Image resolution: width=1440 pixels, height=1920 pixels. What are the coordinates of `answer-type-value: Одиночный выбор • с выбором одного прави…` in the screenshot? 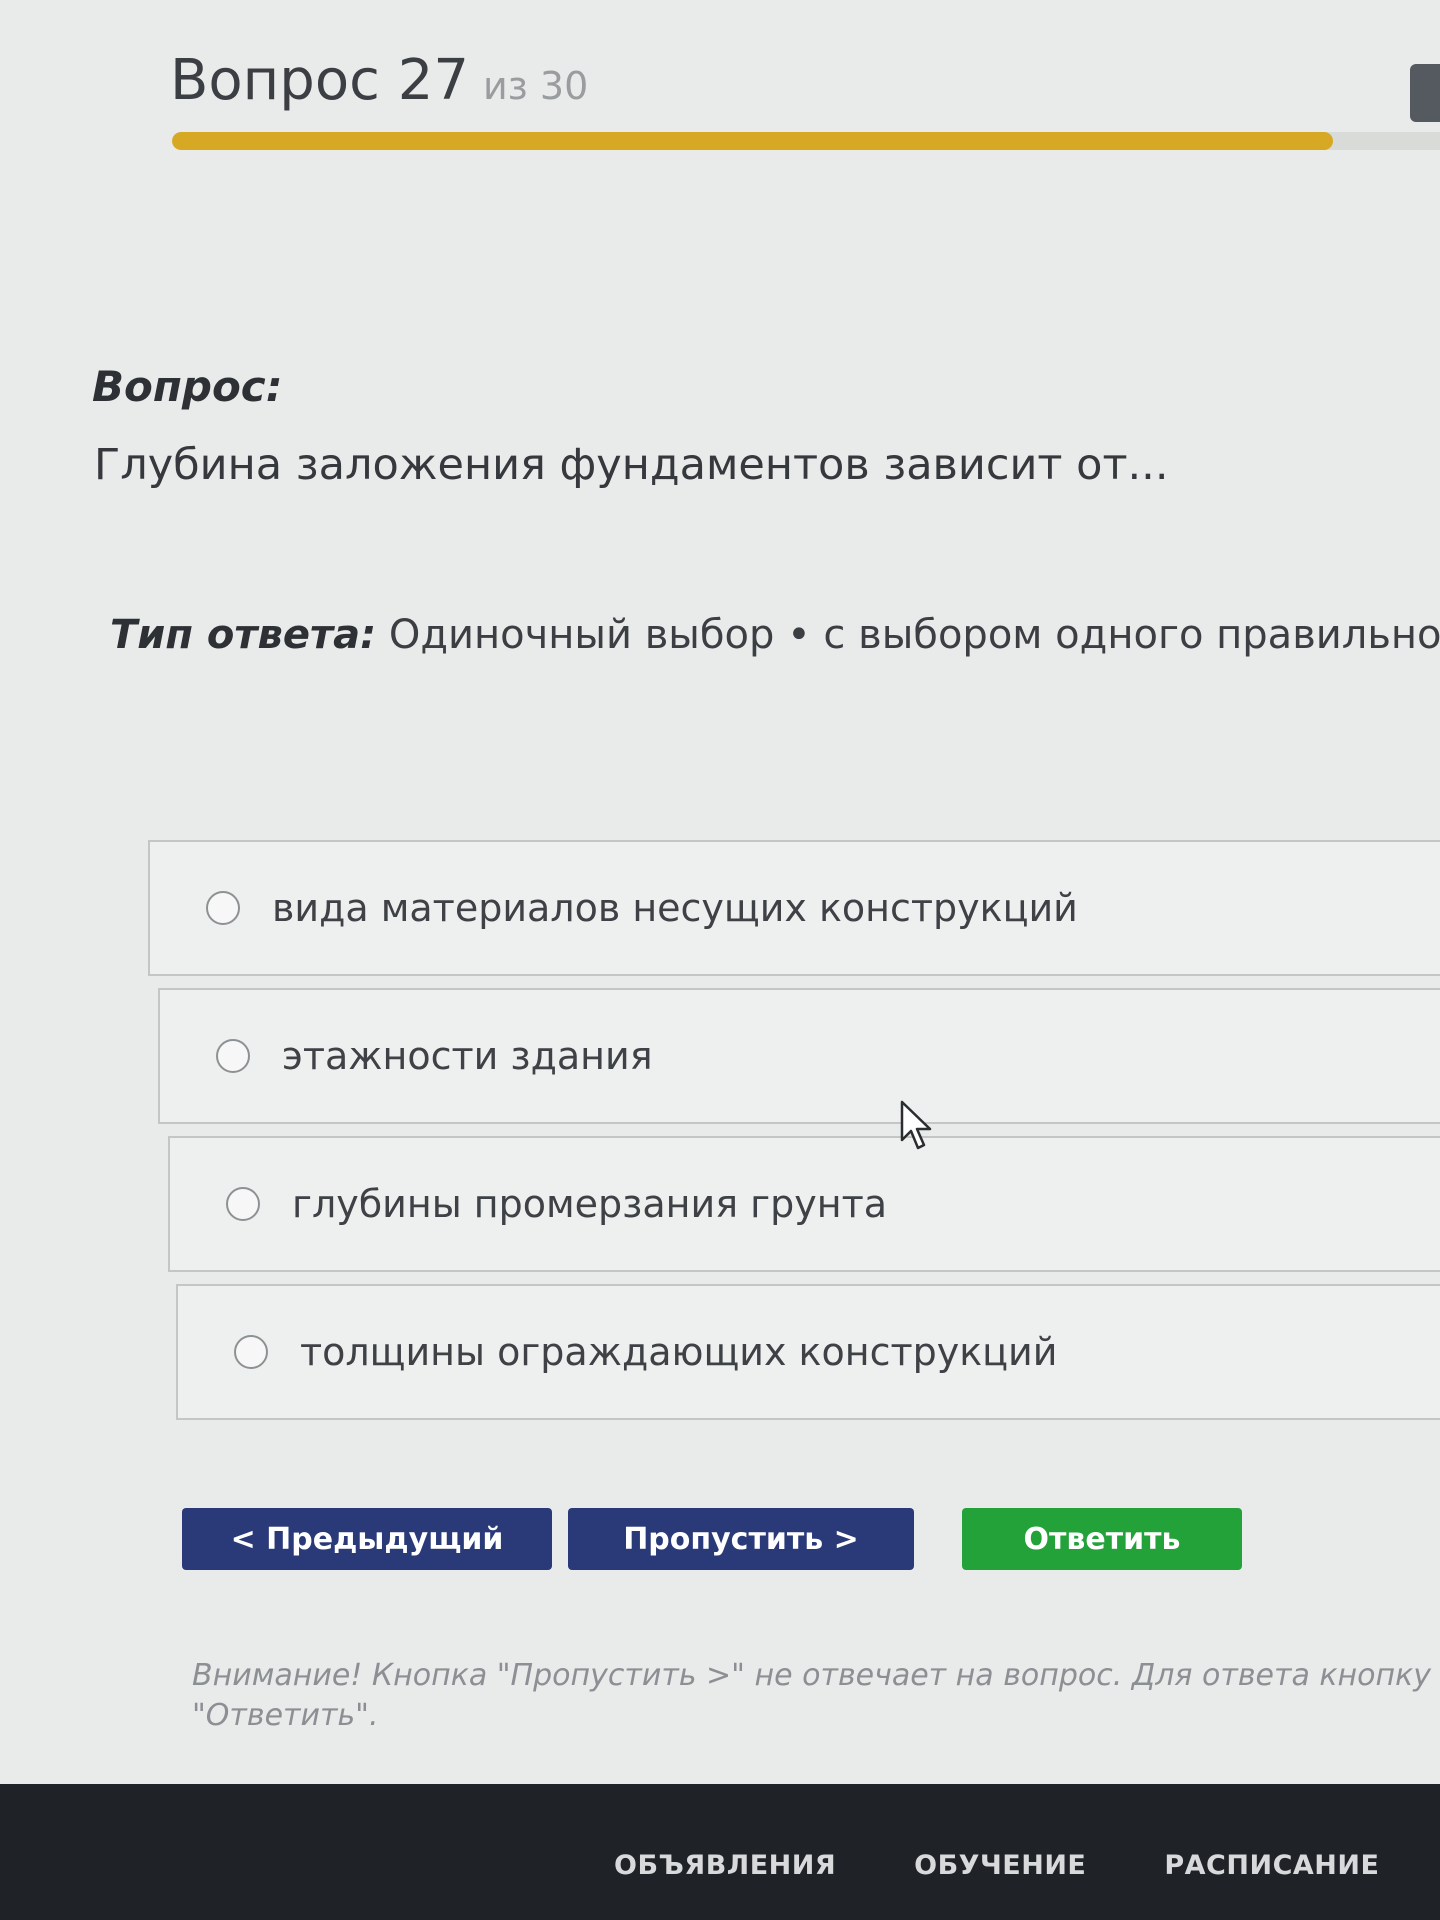 It's located at (914, 635).